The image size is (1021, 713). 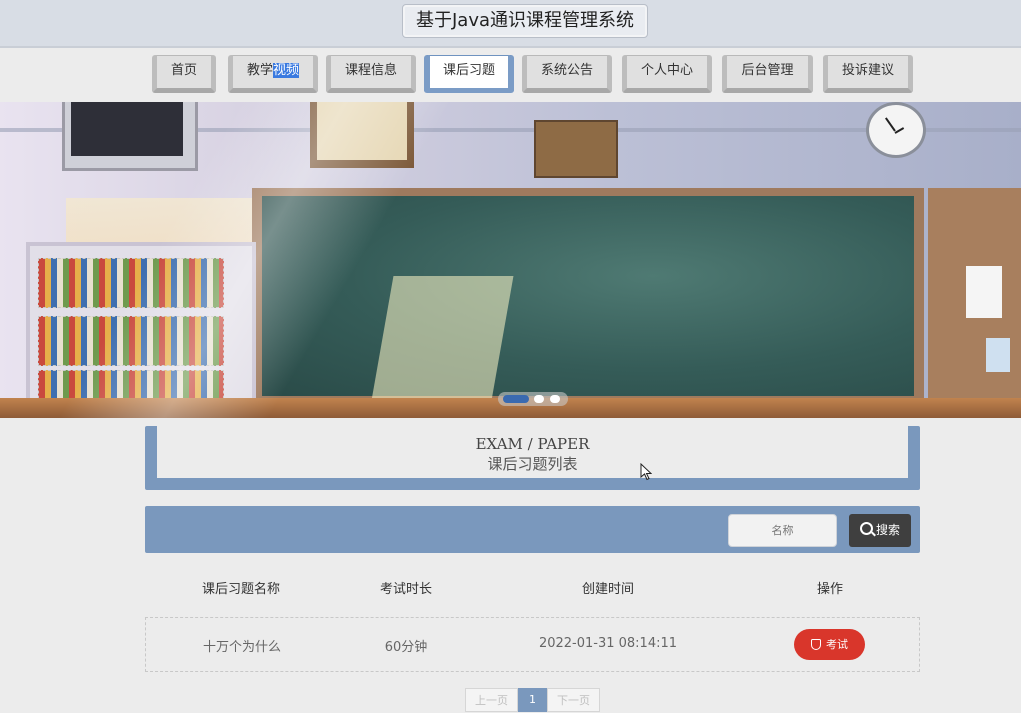 I want to click on cell-created: 2022-01-31 08:14:11, so click(x=608, y=643).